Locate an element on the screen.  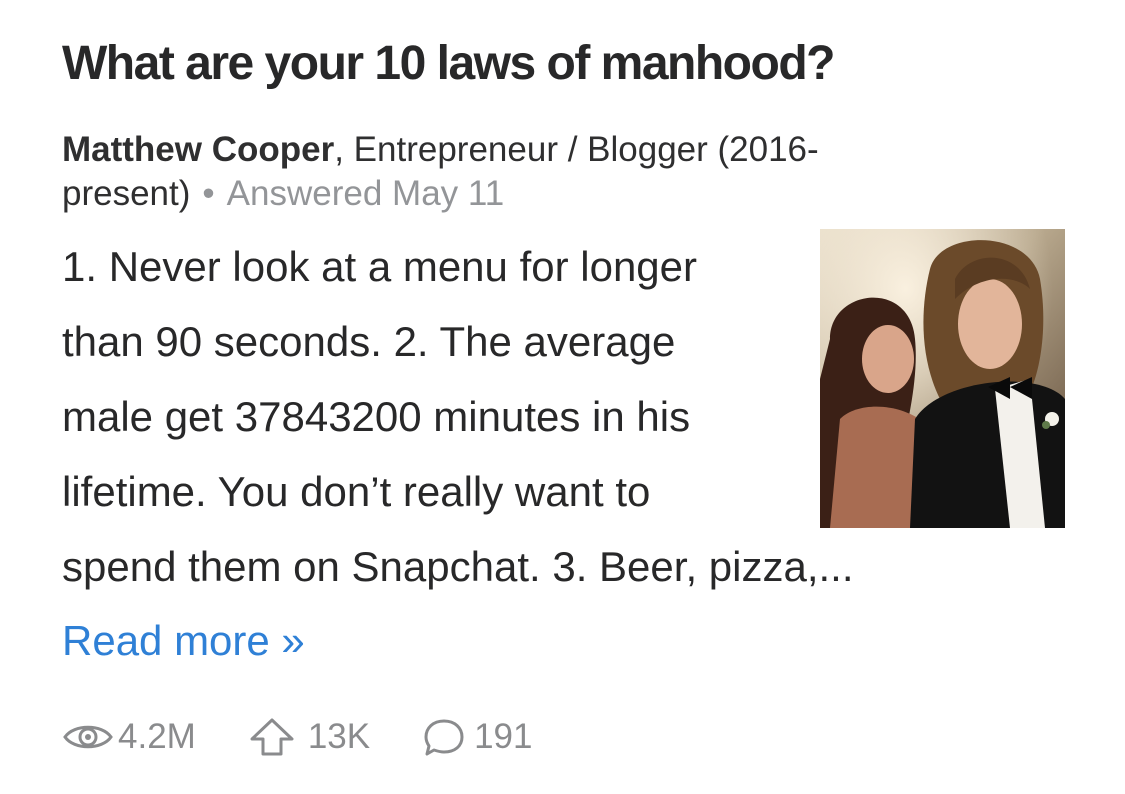
read-more-label: Read more » is located at coordinates (183, 640).